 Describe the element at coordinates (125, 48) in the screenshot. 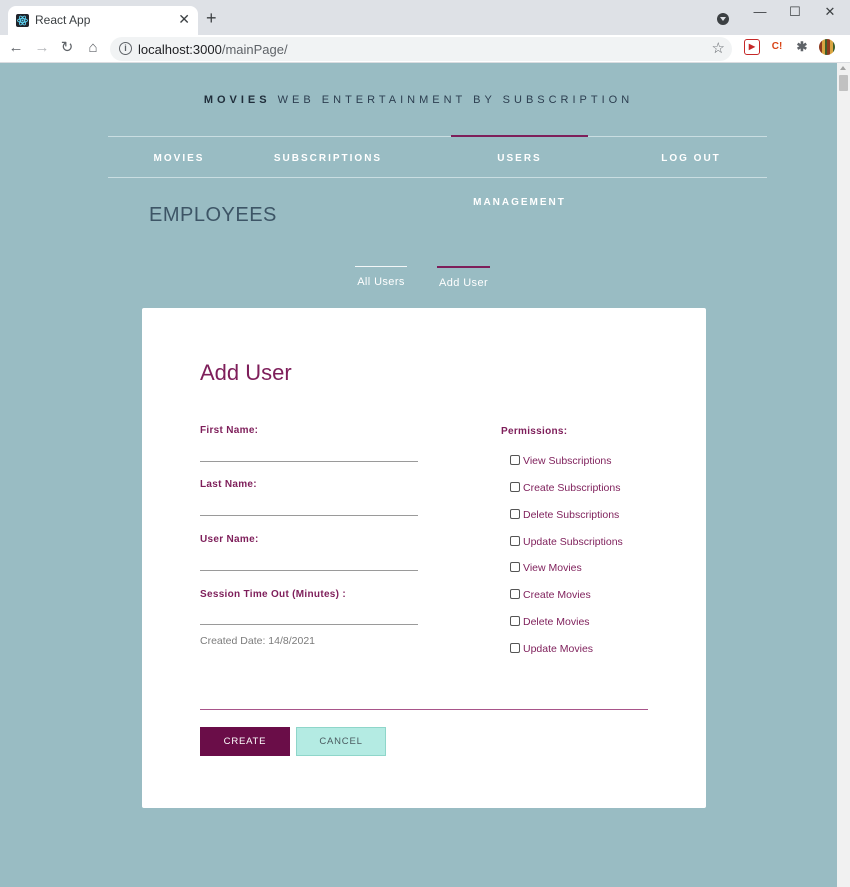

I see `site-info-icon: i` at that location.